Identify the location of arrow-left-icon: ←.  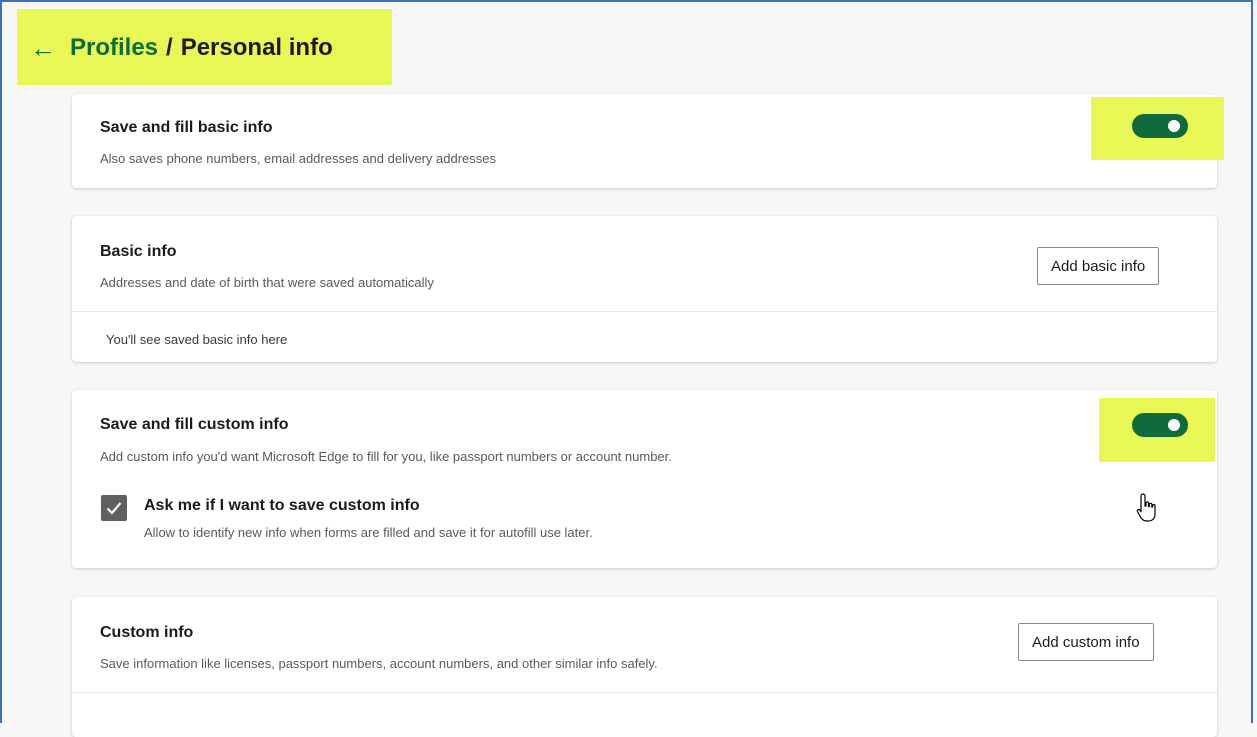
(43, 48).